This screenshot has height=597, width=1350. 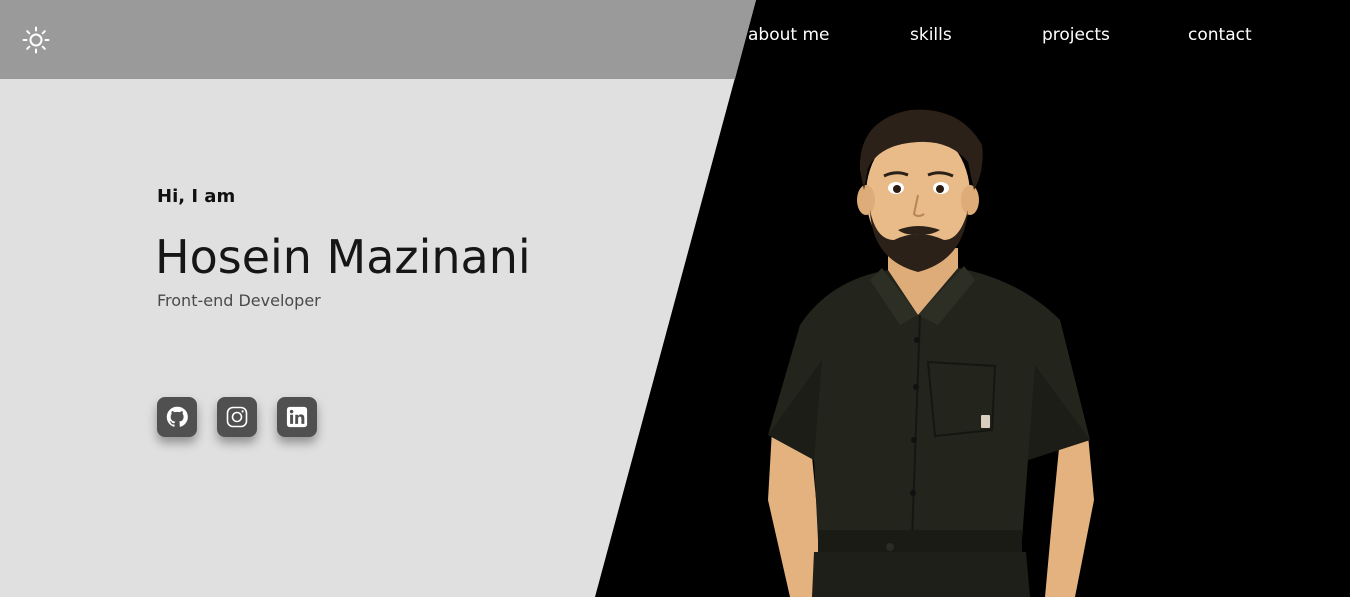 What do you see at coordinates (788, 35) in the screenshot?
I see `nav-about-me: about me` at bounding box center [788, 35].